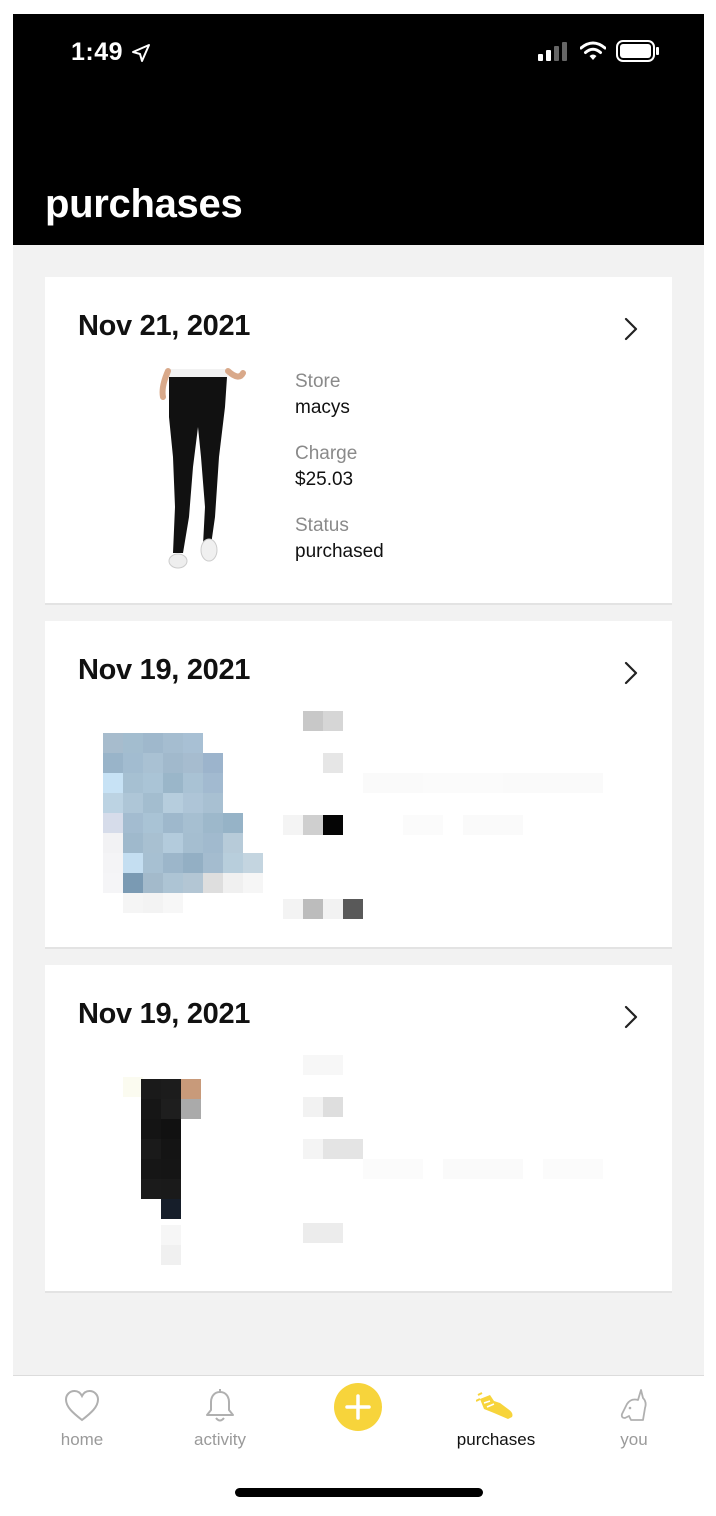 The image size is (716, 1516). What do you see at coordinates (633, 1405) in the screenshot?
I see `unicorn-icon` at bounding box center [633, 1405].